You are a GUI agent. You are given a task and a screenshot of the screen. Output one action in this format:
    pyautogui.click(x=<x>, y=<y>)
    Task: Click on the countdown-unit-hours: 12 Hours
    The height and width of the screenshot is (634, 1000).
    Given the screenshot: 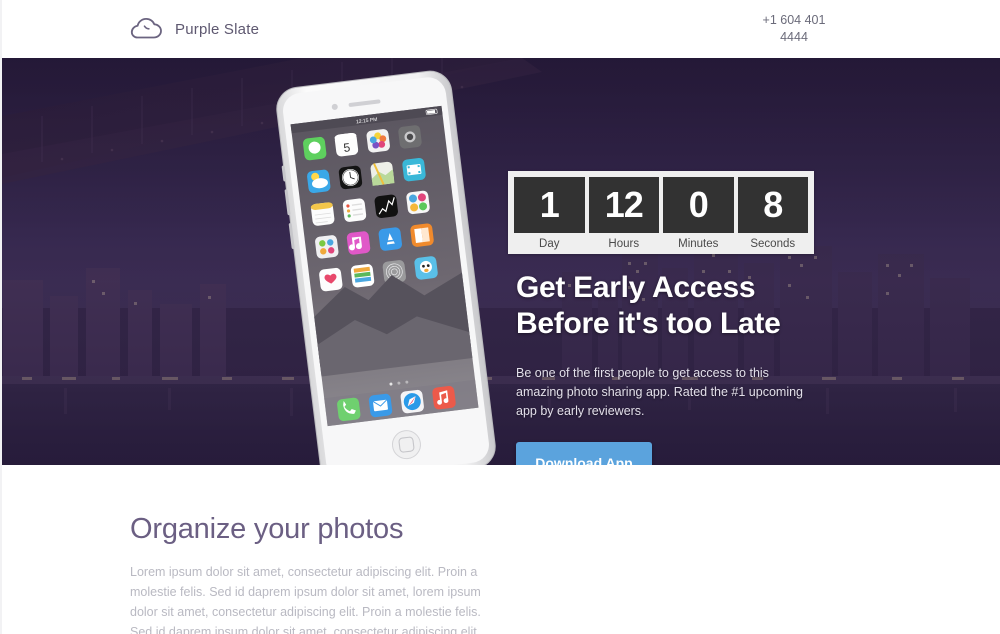 What is the action you would take?
    pyautogui.click(x=623, y=213)
    